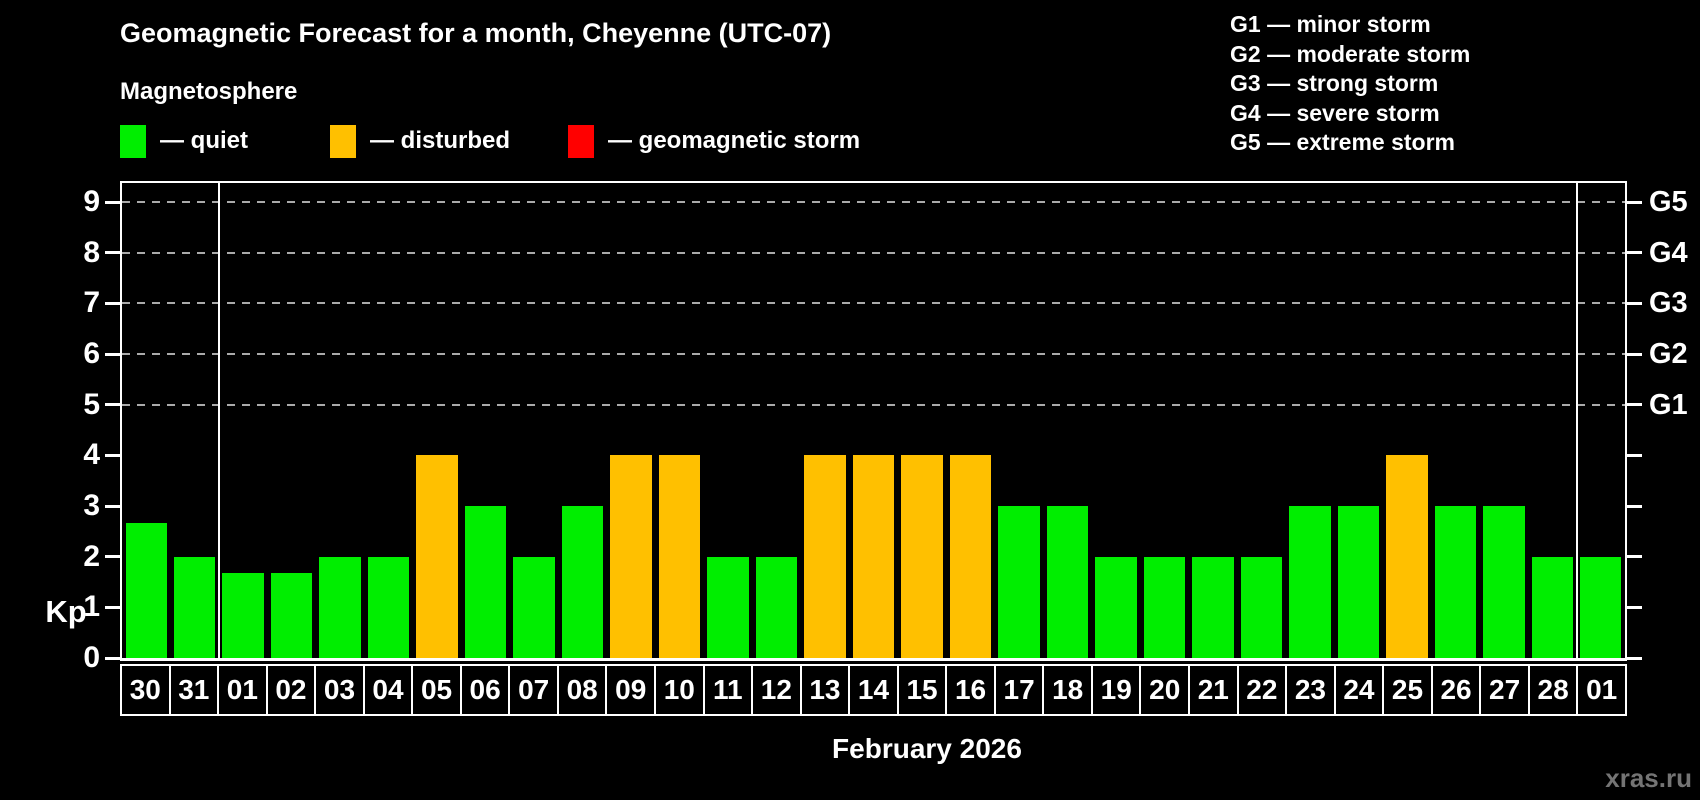 The height and width of the screenshot is (800, 1700). What do you see at coordinates (343, 141) in the screenshot?
I see `disturbed-color-swatch` at bounding box center [343, 141].